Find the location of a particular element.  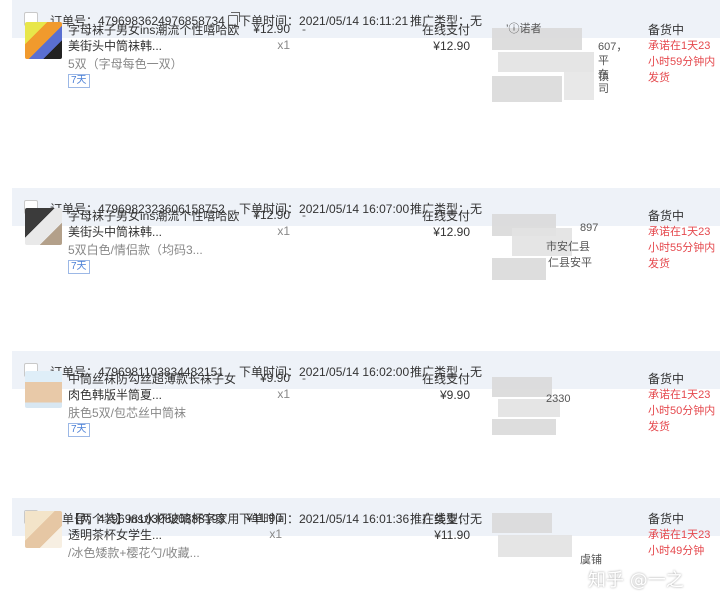

order-status: 备货中 承诺在1天23小时50分钟内发货 is located at coordinates (684, 403).